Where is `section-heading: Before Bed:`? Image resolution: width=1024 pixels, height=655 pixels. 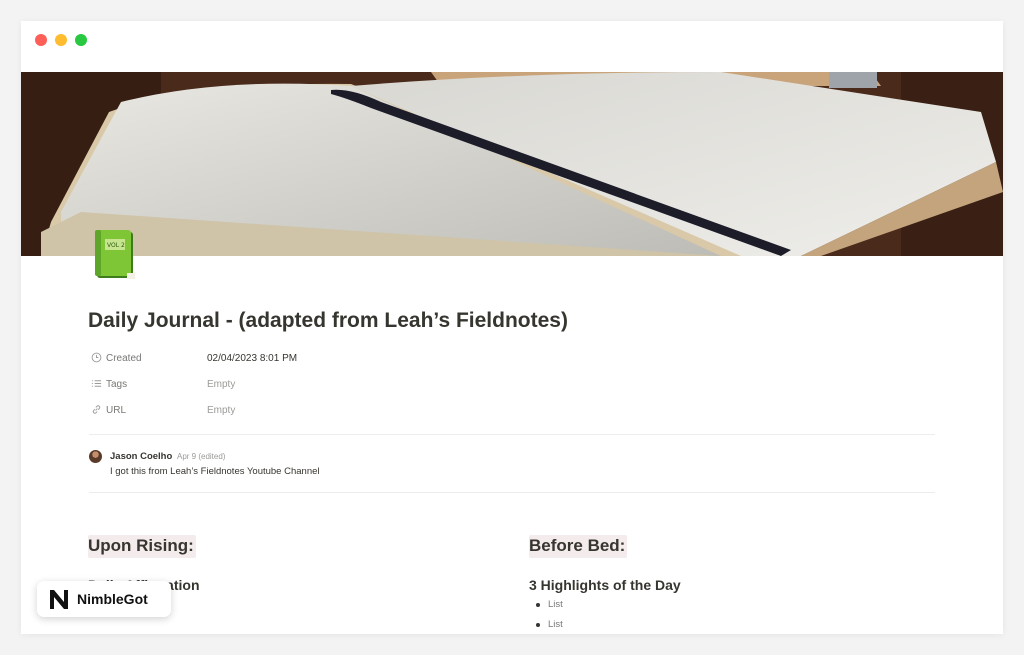
section-heading: Before Bed: is located at coordinates (578, 546).